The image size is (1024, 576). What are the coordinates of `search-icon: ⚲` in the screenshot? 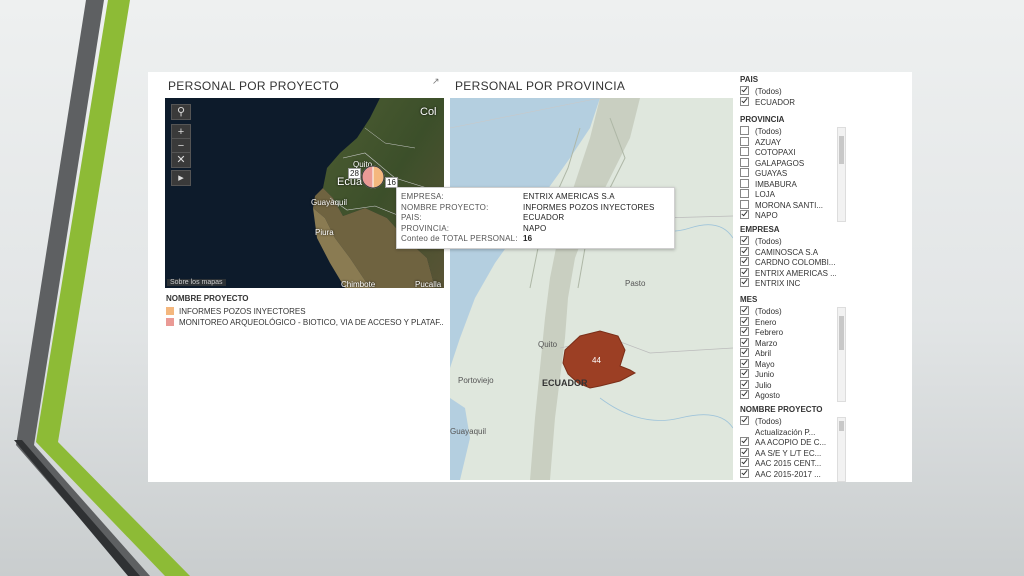 It's located at (181, 112).